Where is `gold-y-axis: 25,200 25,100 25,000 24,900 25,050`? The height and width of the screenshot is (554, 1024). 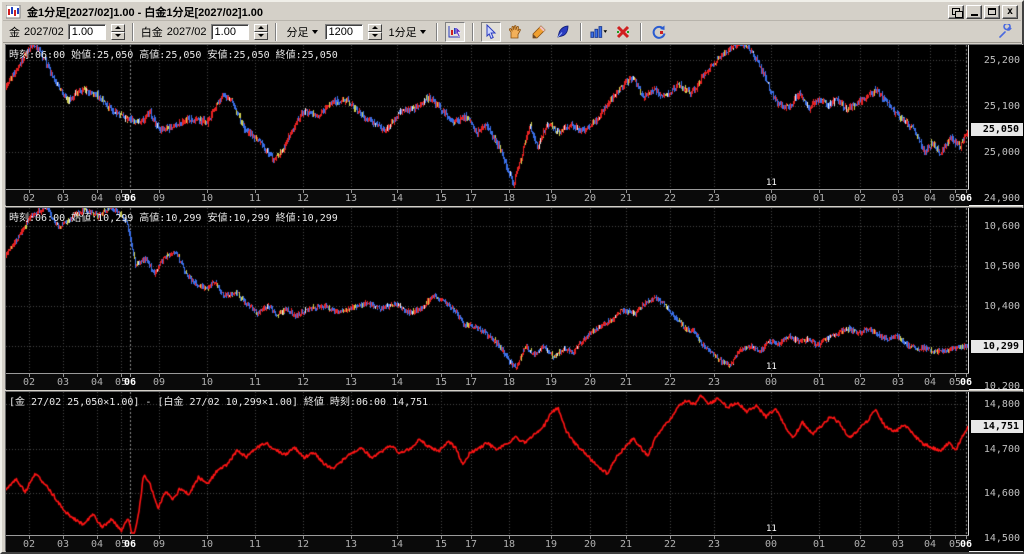
gold-y-axis: 25,200 25,100 25,000 24,900 25,050 is located at coordinates (997, 125).